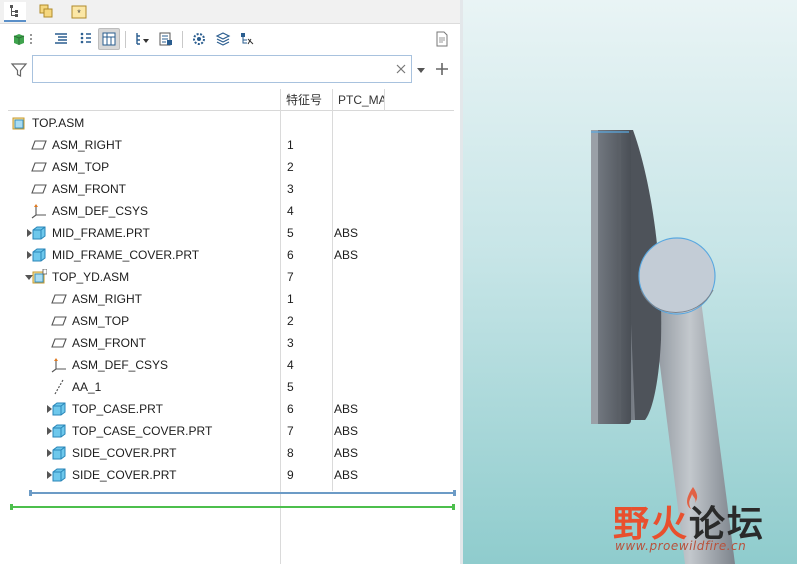  I want to click on favorites-tab: *, so click(79, 12).